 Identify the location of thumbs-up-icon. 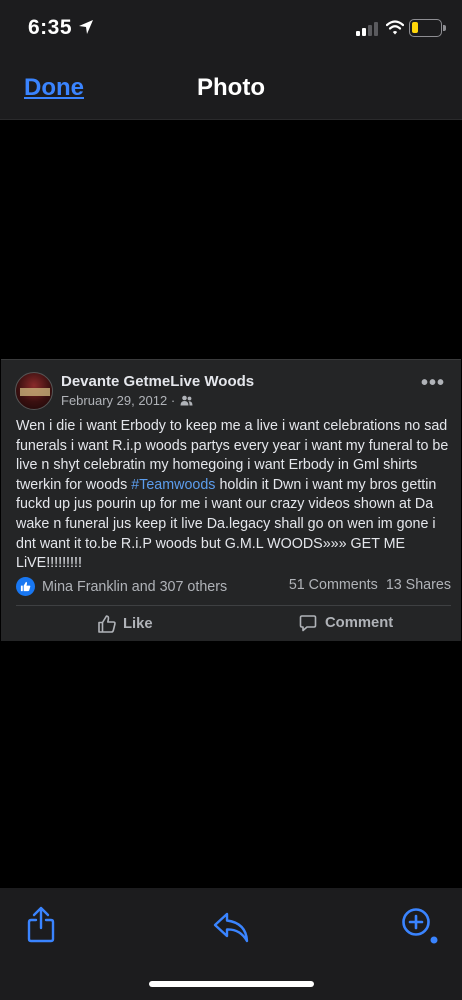
(107, 624).